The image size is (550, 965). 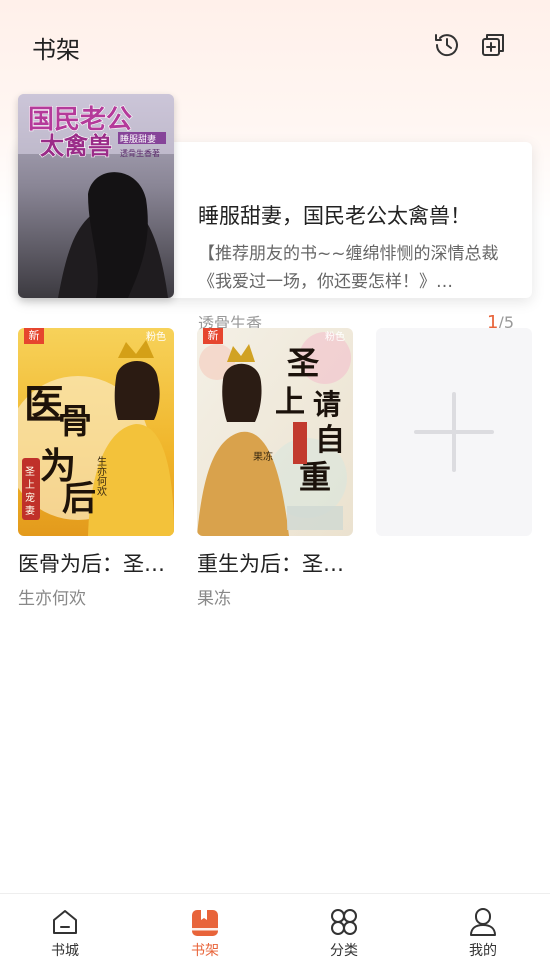 What do you see at coordinates (75, 422) in the screenshot?
I see `cover-big-title: 骨` at bounding box center [75, 422].